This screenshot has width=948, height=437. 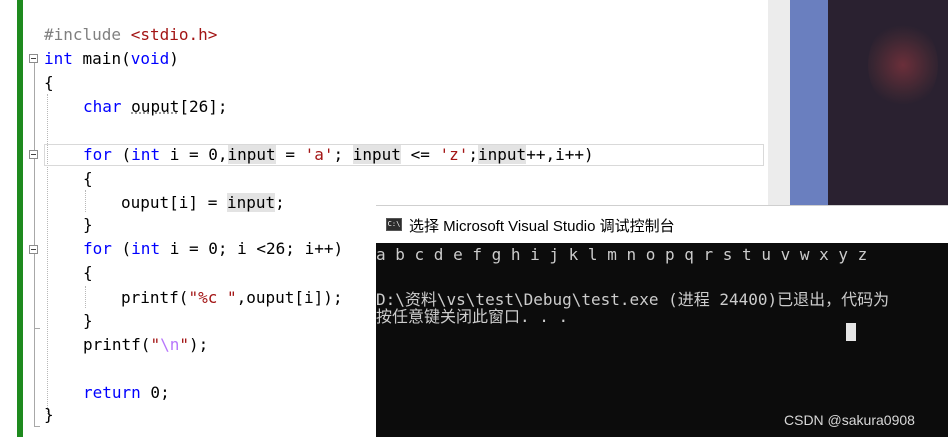 What do you see at coordinates (851, 332) in the screenshot?
I see `console-cursor` at bounding box center [851, 332].